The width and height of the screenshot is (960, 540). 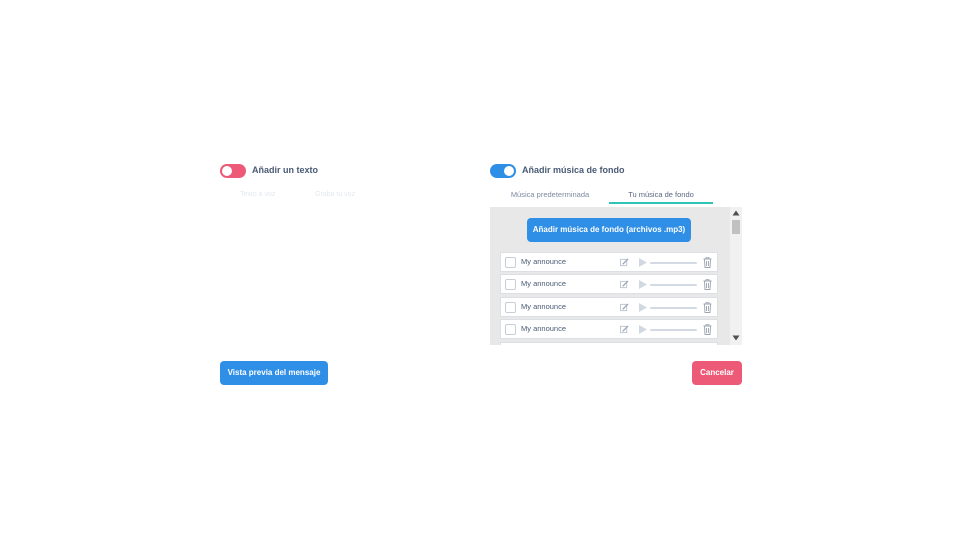 I want to click on tab-record-voice: Graba tu voz, so click(x=335, y=194).